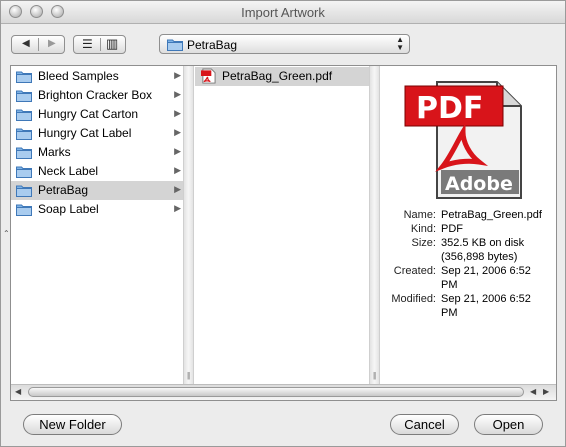 The height and width of the screenshot is (447, 566). Describe the element at coordinates (413, 299) in the screenshot. I see `modified-key: Modified:` at that location.